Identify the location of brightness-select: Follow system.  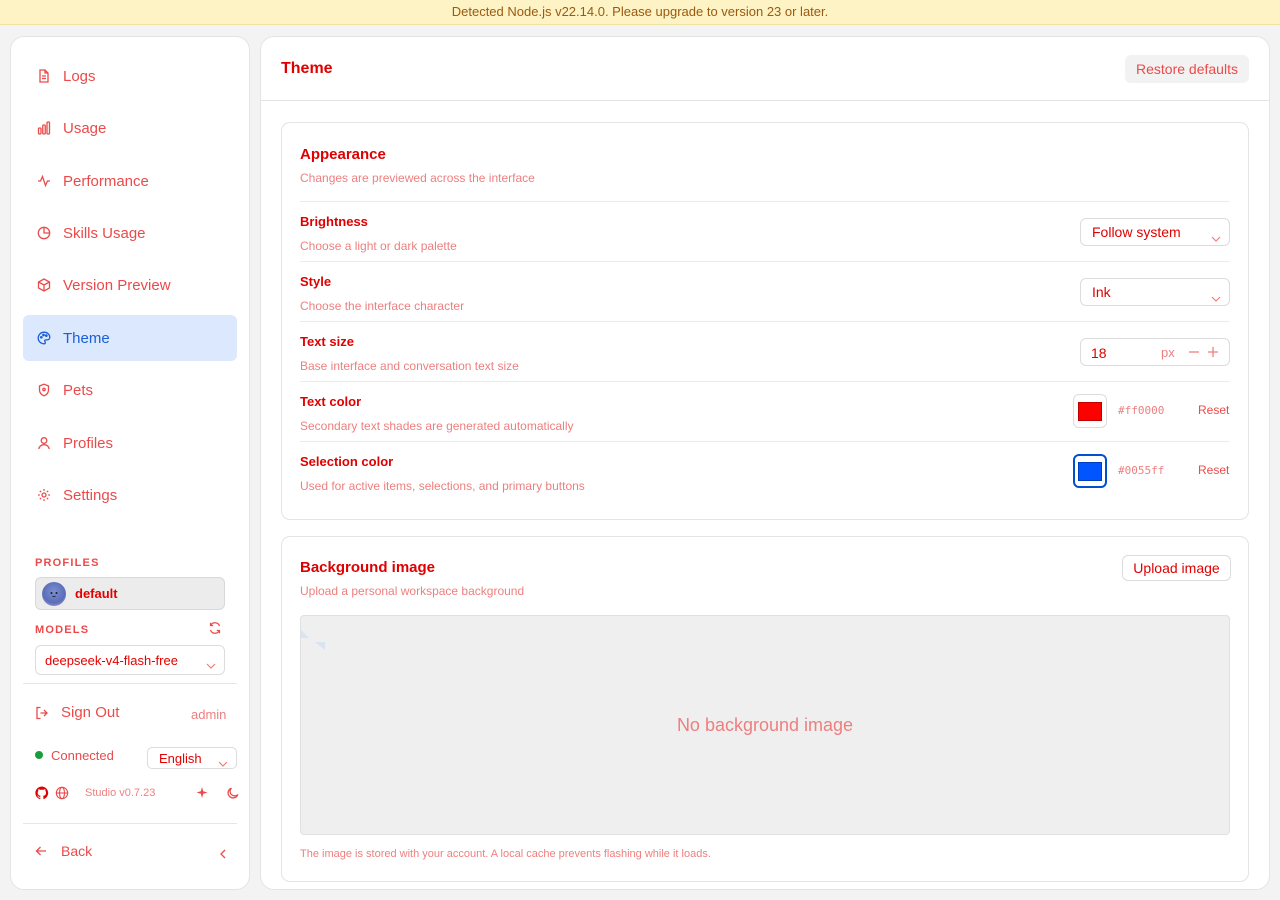
(1155, 232).